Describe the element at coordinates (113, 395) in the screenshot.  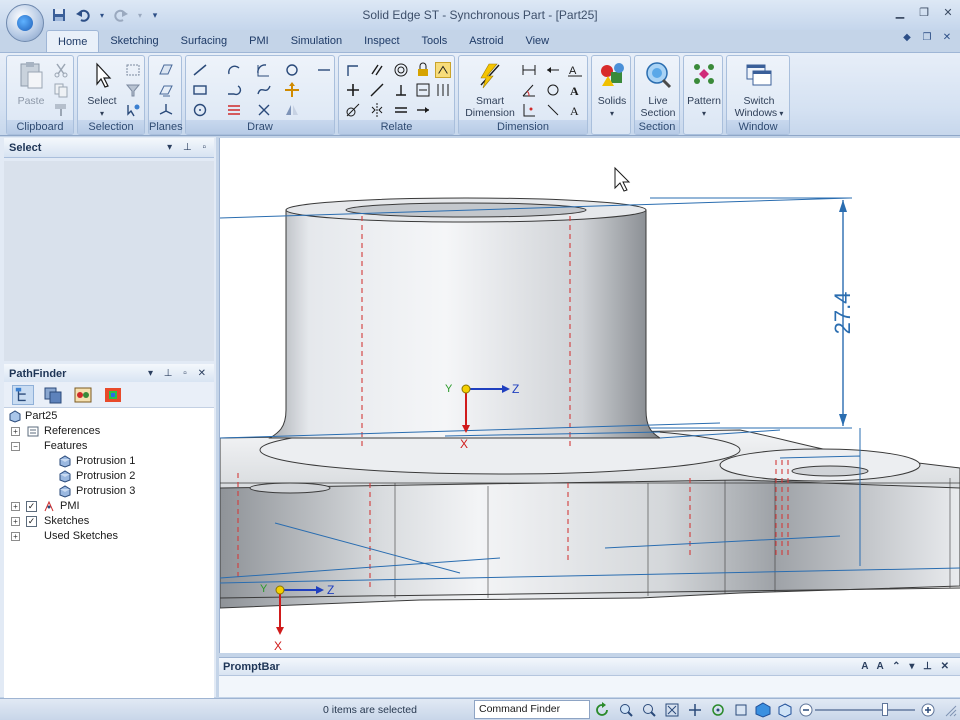
I see `color-view-icon` at that location.